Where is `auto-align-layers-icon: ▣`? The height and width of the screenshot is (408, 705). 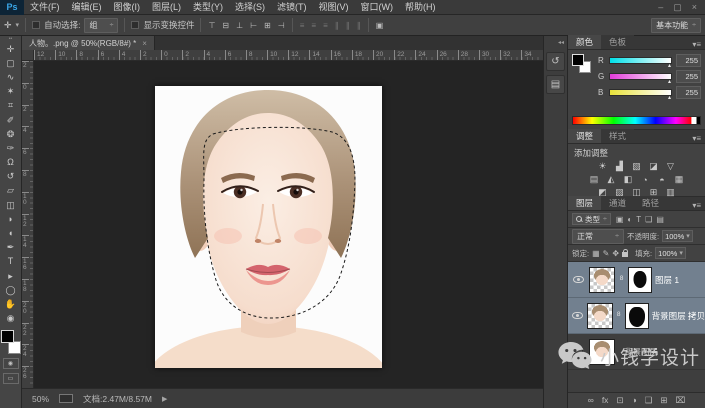
auto-align-layers-icon: ▣ is located at coordinates (380, 25).